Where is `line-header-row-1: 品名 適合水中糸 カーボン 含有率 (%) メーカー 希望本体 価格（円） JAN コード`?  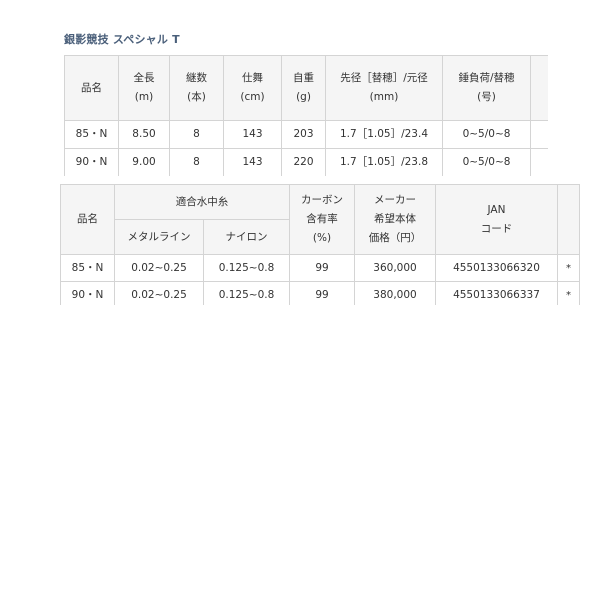
line-header-row-1: 品名 適合水中糸 カーボン 含有率 (%) メーカー 希望本体 価格（円） JAN コード is located at coordinates (320, 219).